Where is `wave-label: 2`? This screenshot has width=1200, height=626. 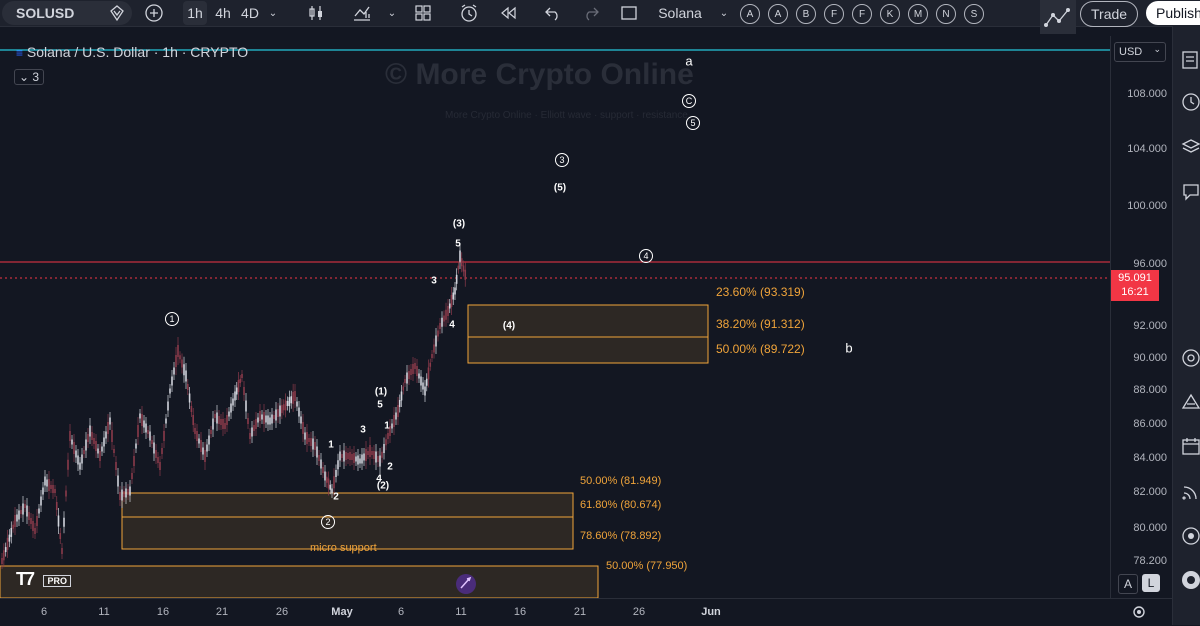
wave-label: 2 is located at coordinates (390, 467).